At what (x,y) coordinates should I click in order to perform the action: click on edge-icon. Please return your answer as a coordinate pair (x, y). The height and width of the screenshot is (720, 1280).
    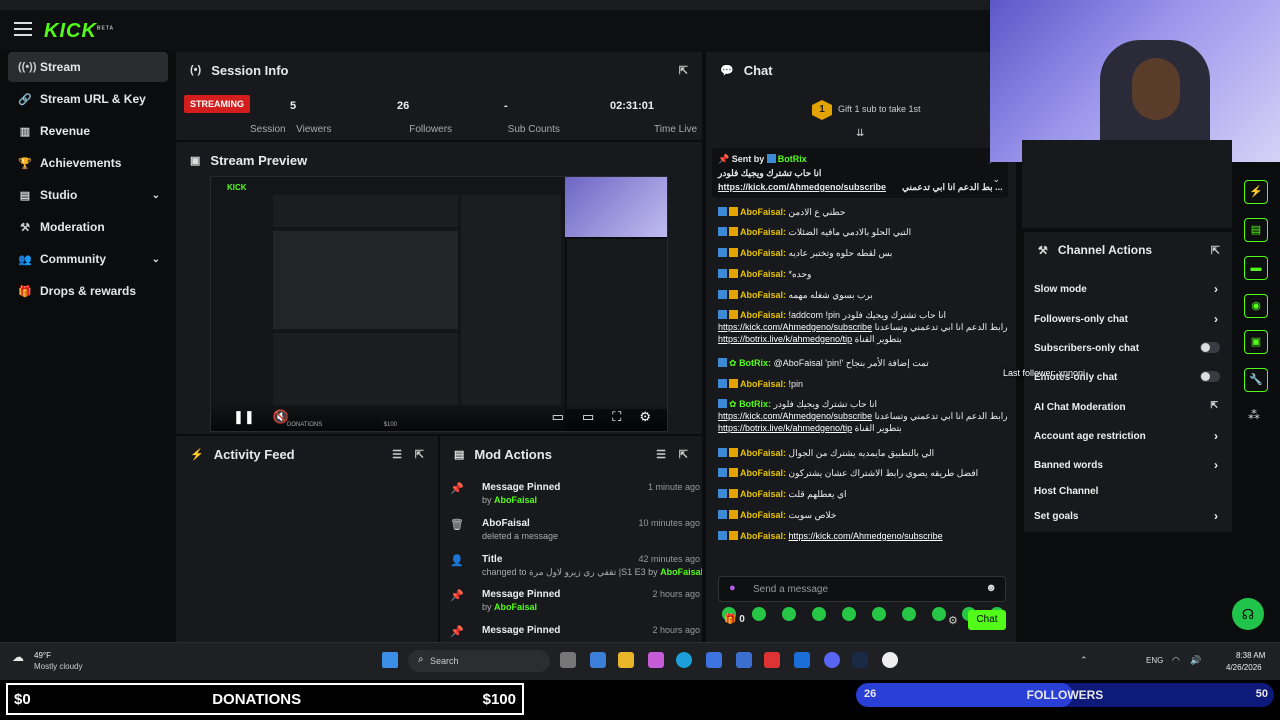
    Looking at the image, I should click on (684, 660).